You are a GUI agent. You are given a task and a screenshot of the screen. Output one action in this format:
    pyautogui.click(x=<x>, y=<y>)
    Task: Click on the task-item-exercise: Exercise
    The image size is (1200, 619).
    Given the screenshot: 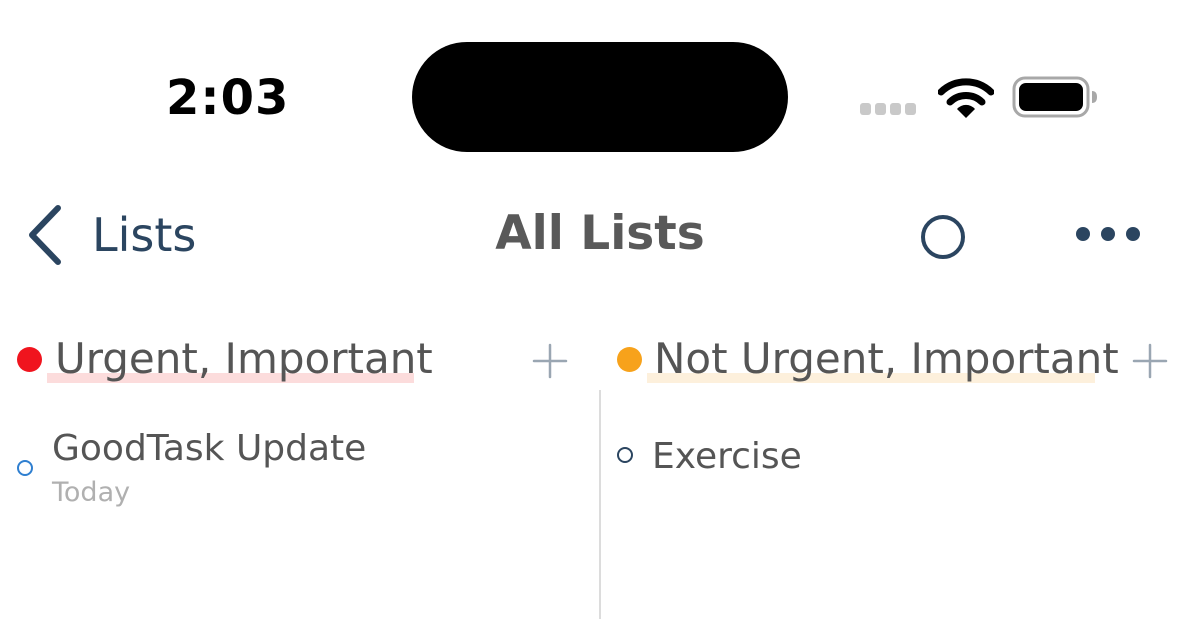 What is the action you would take?
    pyautogui.click(x=901, y=460)
    